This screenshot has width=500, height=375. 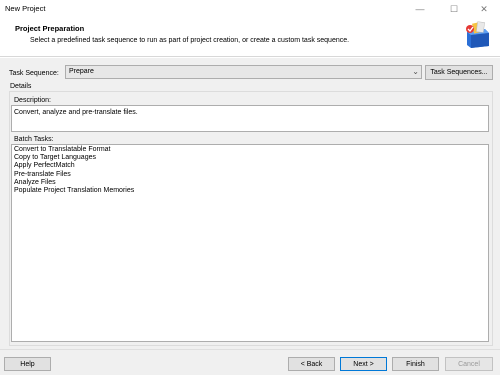 I want to click on description-label: Description:, so click(x=32, y=100).